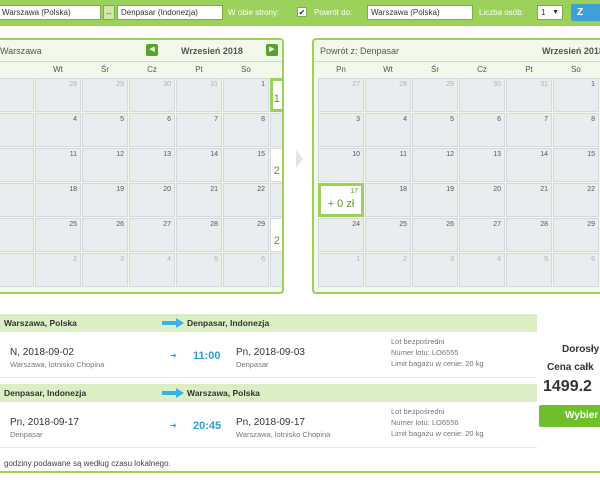 This screenshot has width=600, height=480. I want to click on calendar-day: 23, so click(276, 200).